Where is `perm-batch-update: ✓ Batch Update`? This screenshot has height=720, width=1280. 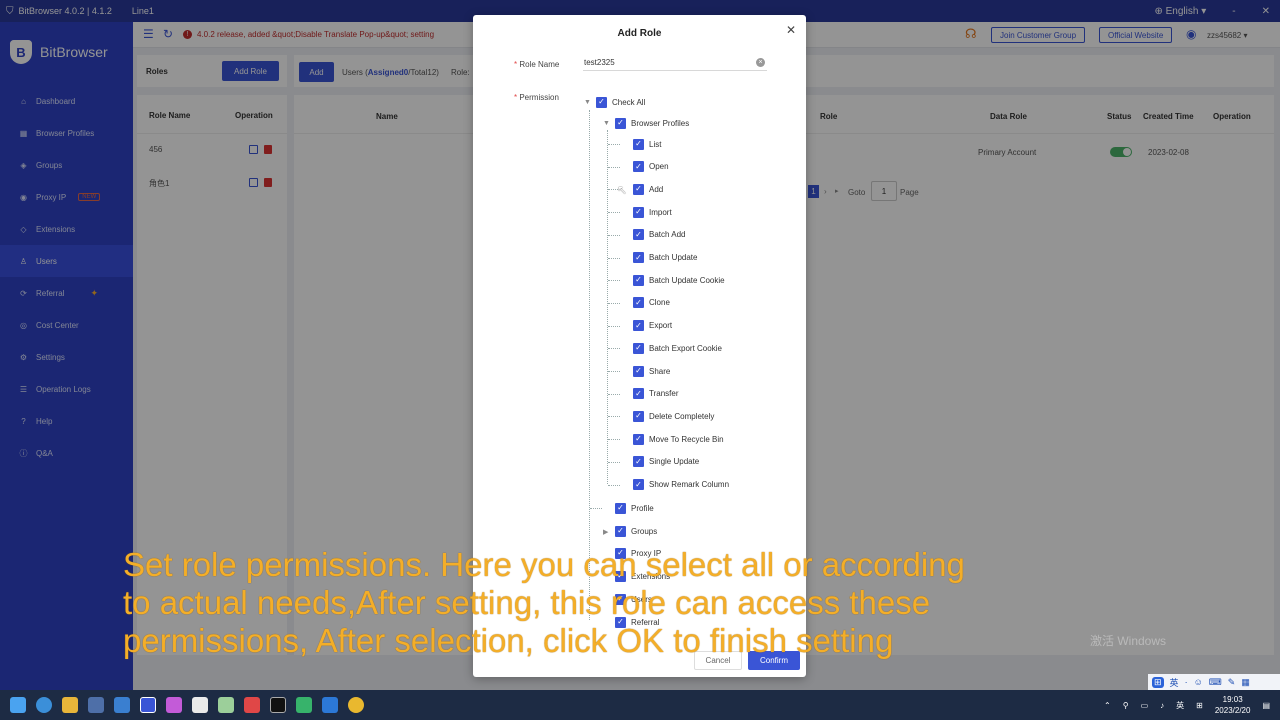
perm-batch-update: ✓ Batch Update is located at coordinates (665, 258).